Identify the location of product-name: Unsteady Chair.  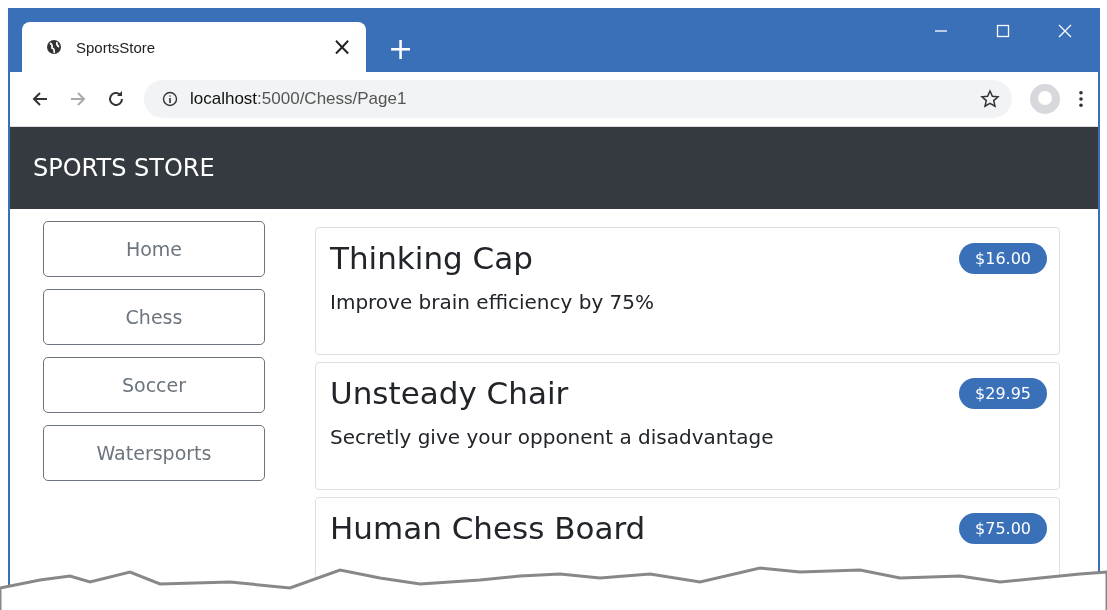
(449, 393).